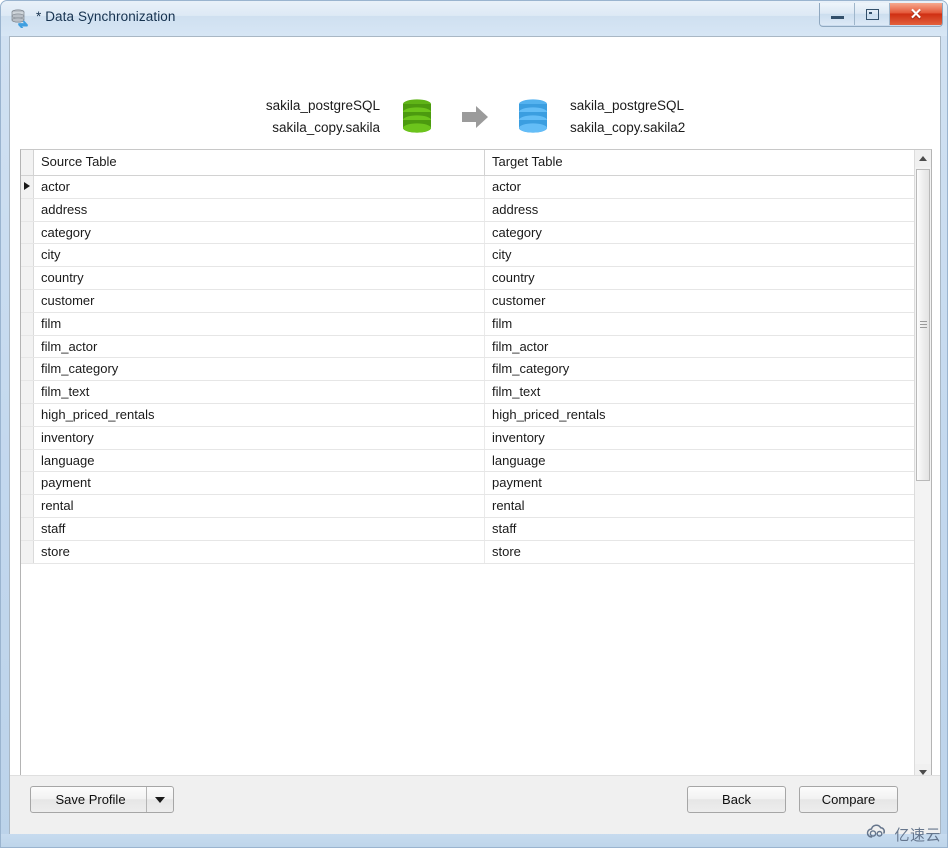  What do you see at coordinates (916, 14) in the screenshot?
I see `close-button: ✕` at bounding box center [916, 14].